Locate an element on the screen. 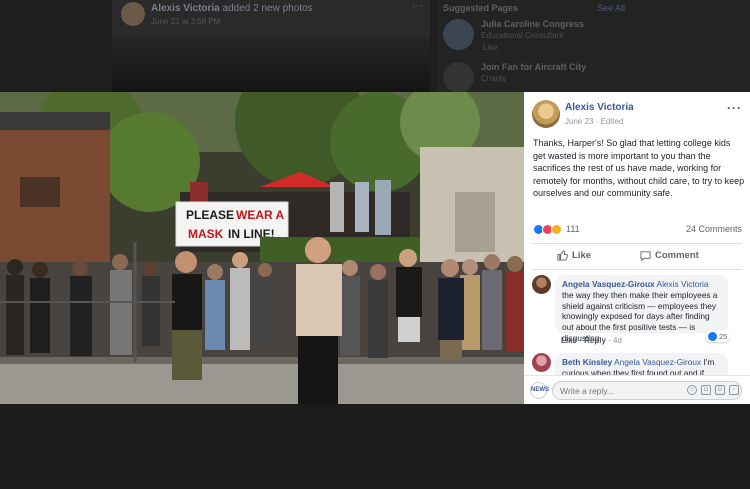 Image resolution: width=750 pixels, height=489 pixels. commenter-name: Beth Kinsley is located at coordinates (587, 362).